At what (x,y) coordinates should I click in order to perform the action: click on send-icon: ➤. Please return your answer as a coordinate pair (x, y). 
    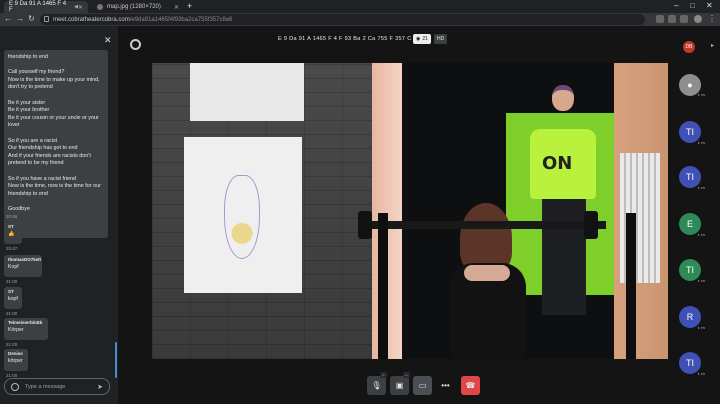
    Looking at the image, I should click on (100, 387).